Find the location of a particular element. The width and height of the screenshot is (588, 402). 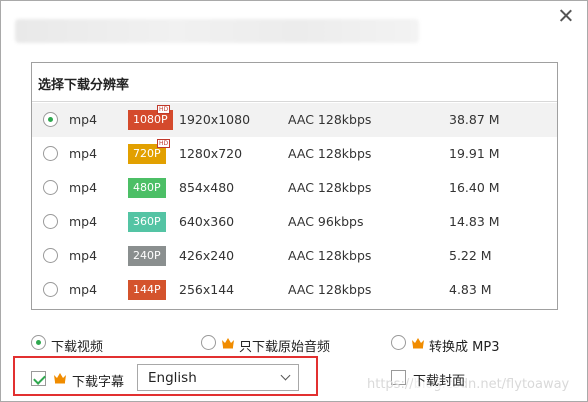

audio-text: AAC 96kbps is located at coordinates (326, 221).